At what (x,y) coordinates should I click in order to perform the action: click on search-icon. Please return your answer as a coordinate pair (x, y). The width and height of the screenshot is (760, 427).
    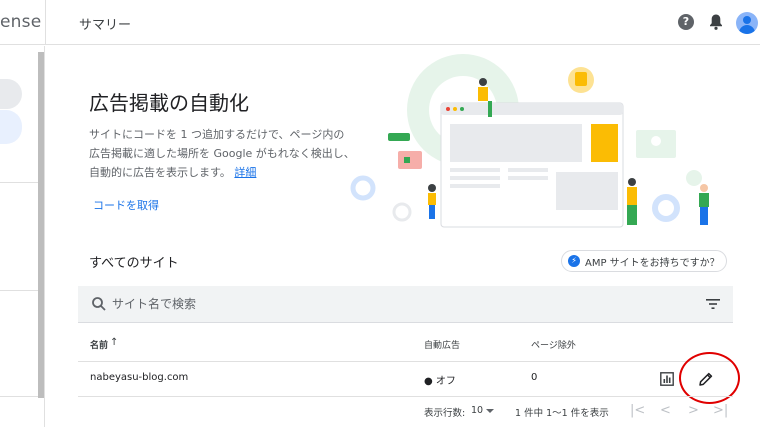
    Looking at the image, I should click on (99, 304).